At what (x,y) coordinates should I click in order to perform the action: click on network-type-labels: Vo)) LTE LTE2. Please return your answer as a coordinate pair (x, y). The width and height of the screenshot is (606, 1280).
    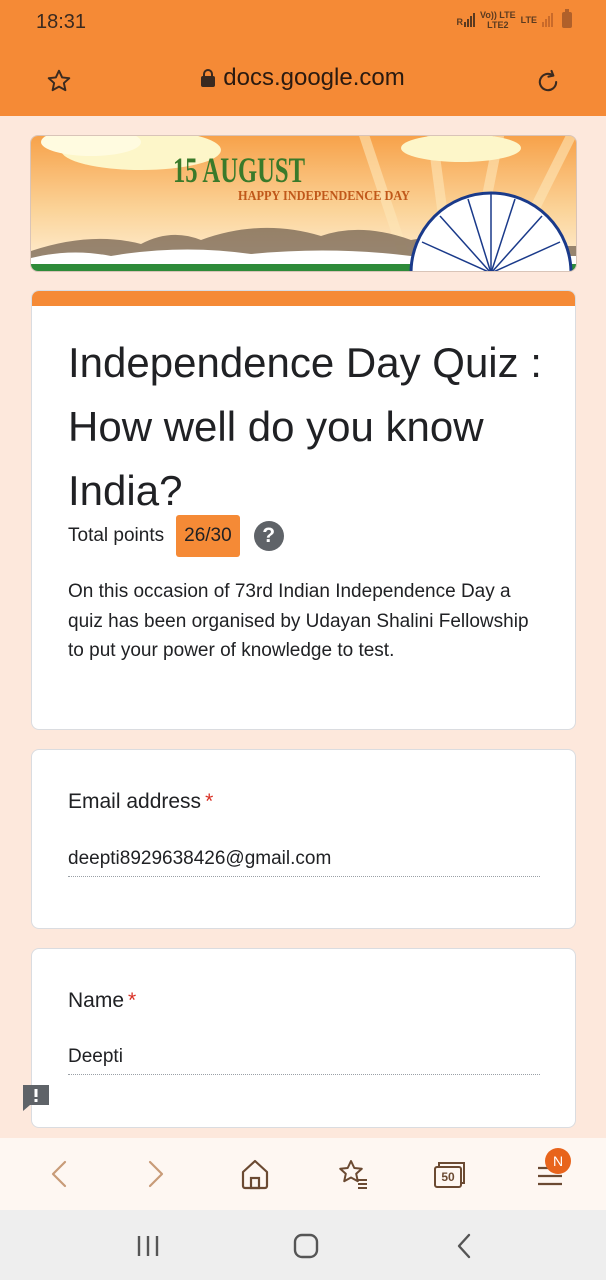
    Looking at the image, I should click on (497, 20).